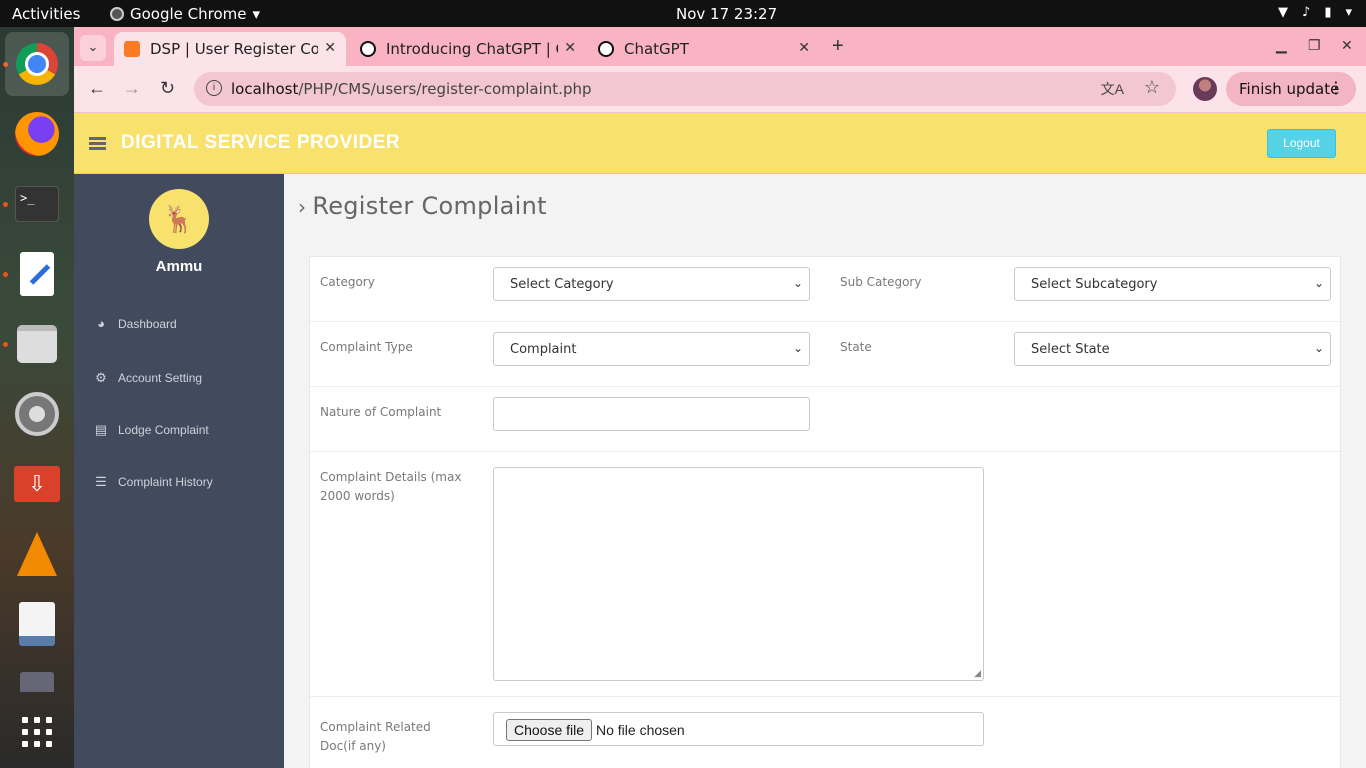 Image resolution: width=1366 pixels, height=768 pixels. What do you see at coordinates (1347, 45) in the screenshot?
I see `close-window-icon: ✕` at bounding box center [1347, 45].